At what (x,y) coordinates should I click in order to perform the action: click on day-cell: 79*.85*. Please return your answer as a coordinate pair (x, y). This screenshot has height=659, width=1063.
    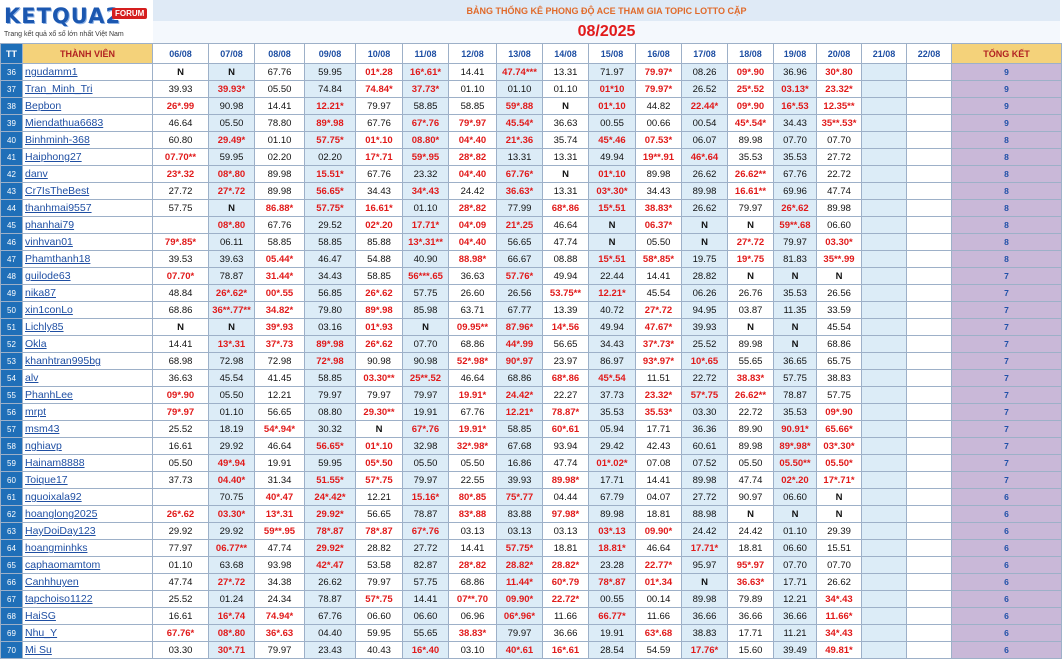
    Looking at the image, I should click on (180, 242).